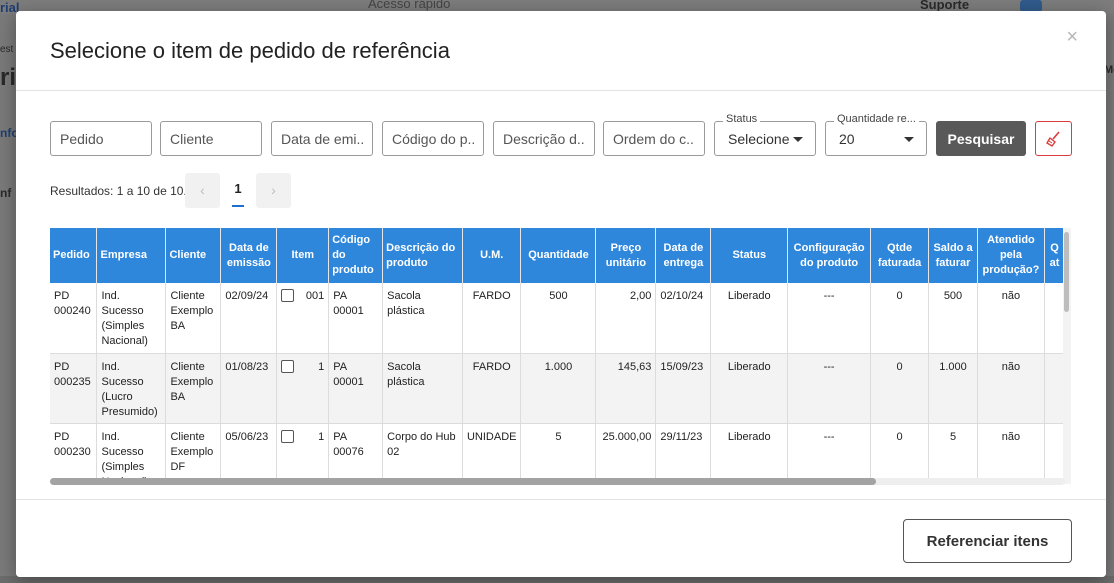 Image resolution: width=1114 pixels, height=583 pixels. What do you see at coordinates (829, 255) in the screenshot?
I see `column-header: Configuração do produto` at bounding box center [829, 255].